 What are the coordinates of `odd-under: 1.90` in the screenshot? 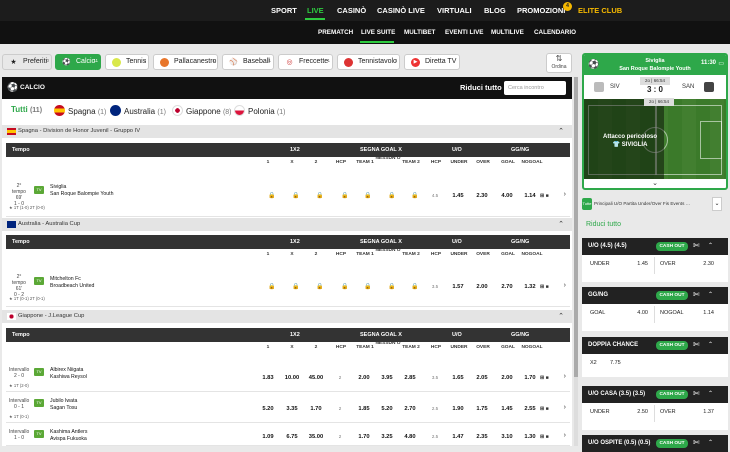 It's located at (458, 409).